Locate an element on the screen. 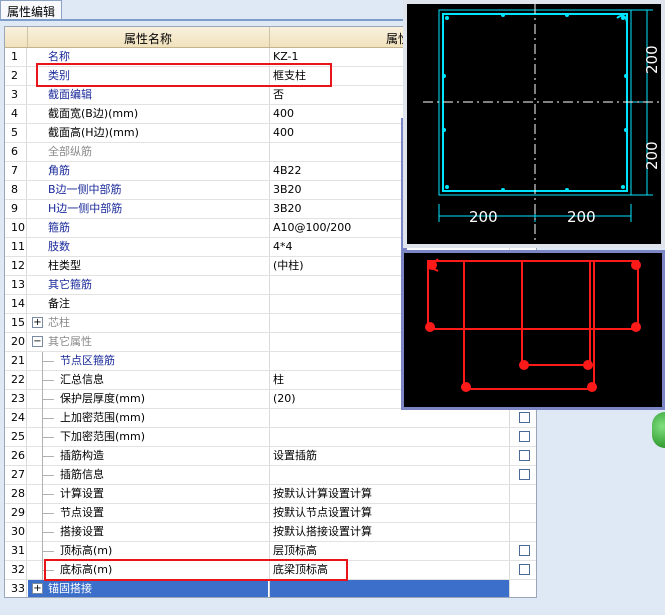  stirrup-drawing is located at coordinates (533, 325).